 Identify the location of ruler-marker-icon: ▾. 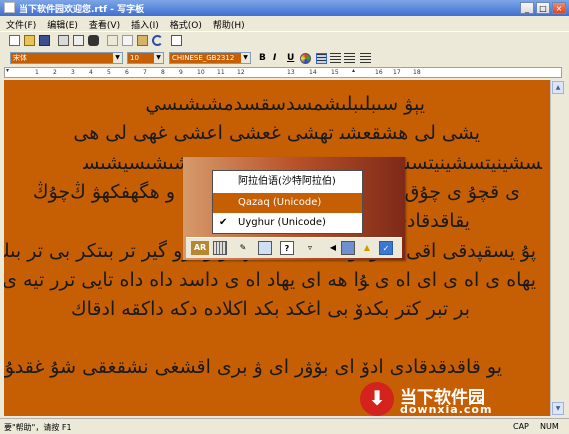
(7, 70).